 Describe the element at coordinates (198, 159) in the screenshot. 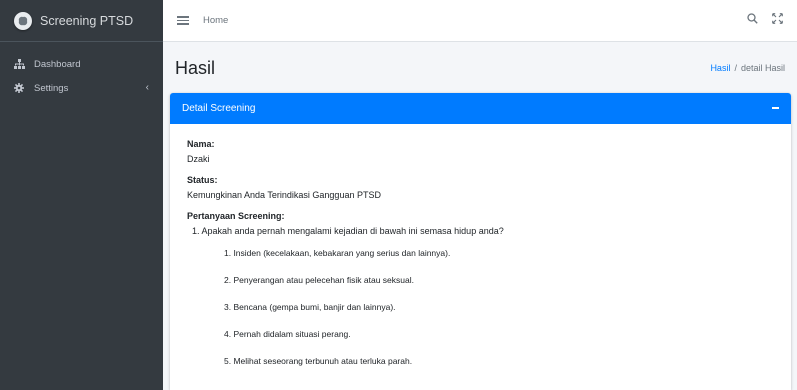

I see `field-value: Dzaki` at that location.